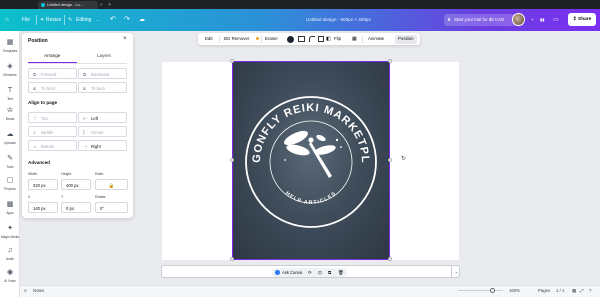 Image resolution: width=600 pixels, height=297 pixels. What do you see at coordinates (142, 20) in the screenshot?
I see `cloud-save-icon: ☁` at bounding box center [142, 20].